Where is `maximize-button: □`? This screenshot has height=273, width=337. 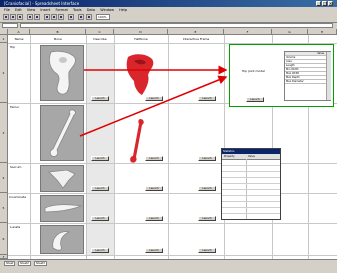 maximize-button: □ is located at coordinates (324, 3).